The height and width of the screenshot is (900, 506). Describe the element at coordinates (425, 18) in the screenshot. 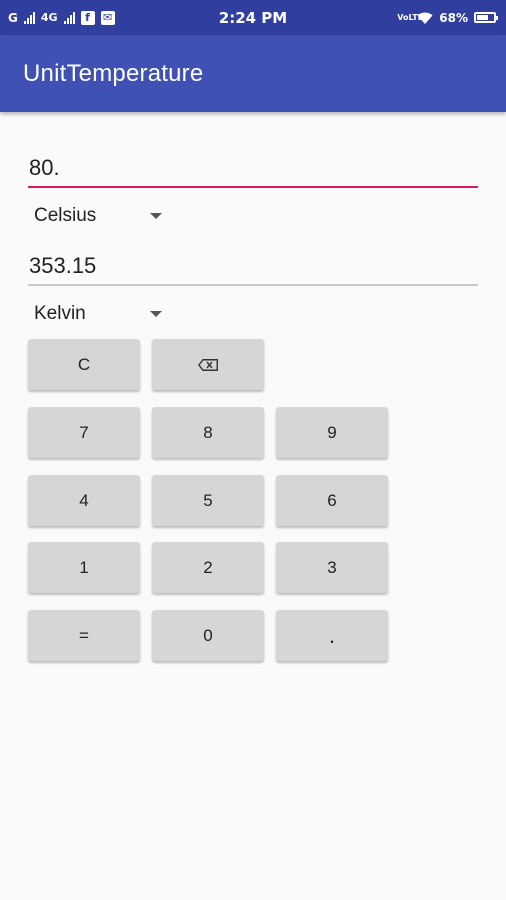

I see `wifi-icon` at that location.